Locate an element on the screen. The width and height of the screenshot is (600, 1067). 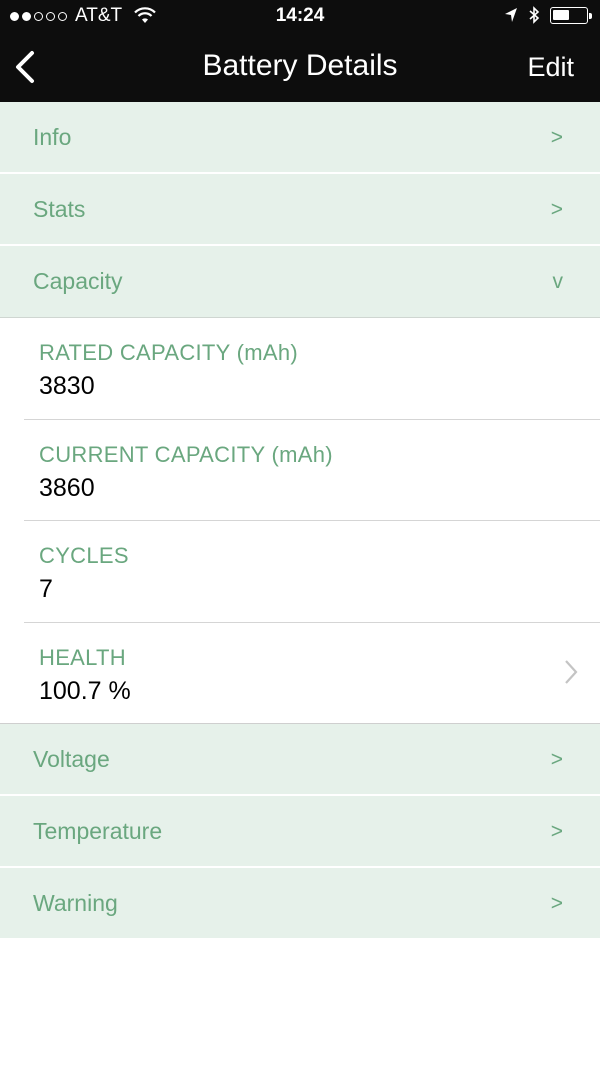
section-capacity: Capacity v is located at coordinates (300, 282).